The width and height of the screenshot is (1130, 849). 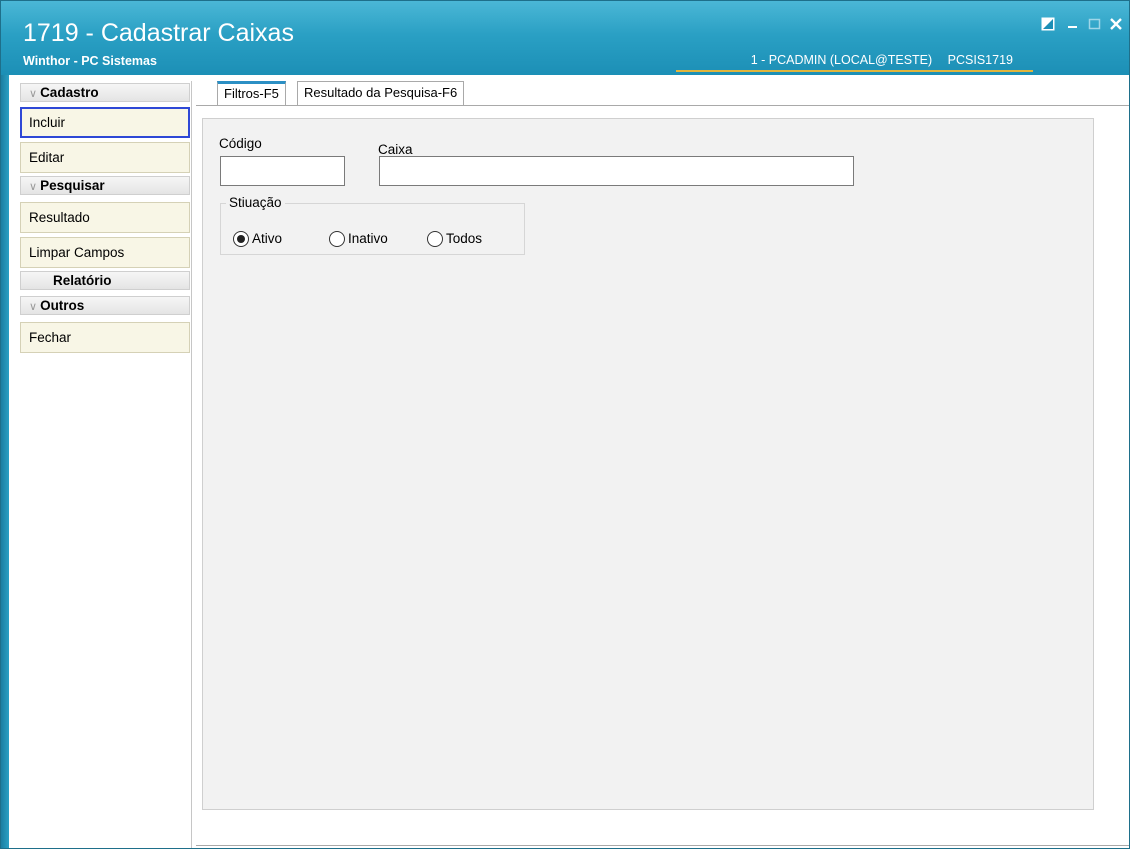 What do you see at coordinates (158, 33) in the screenshot?
I see `window-title: 1719 - Cadastrar Caixas` at bounding box center [158, 33].